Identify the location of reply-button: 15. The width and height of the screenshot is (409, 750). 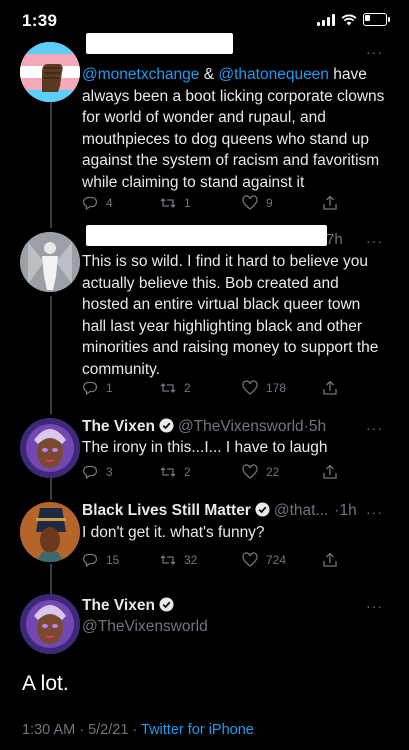
(100, 560).